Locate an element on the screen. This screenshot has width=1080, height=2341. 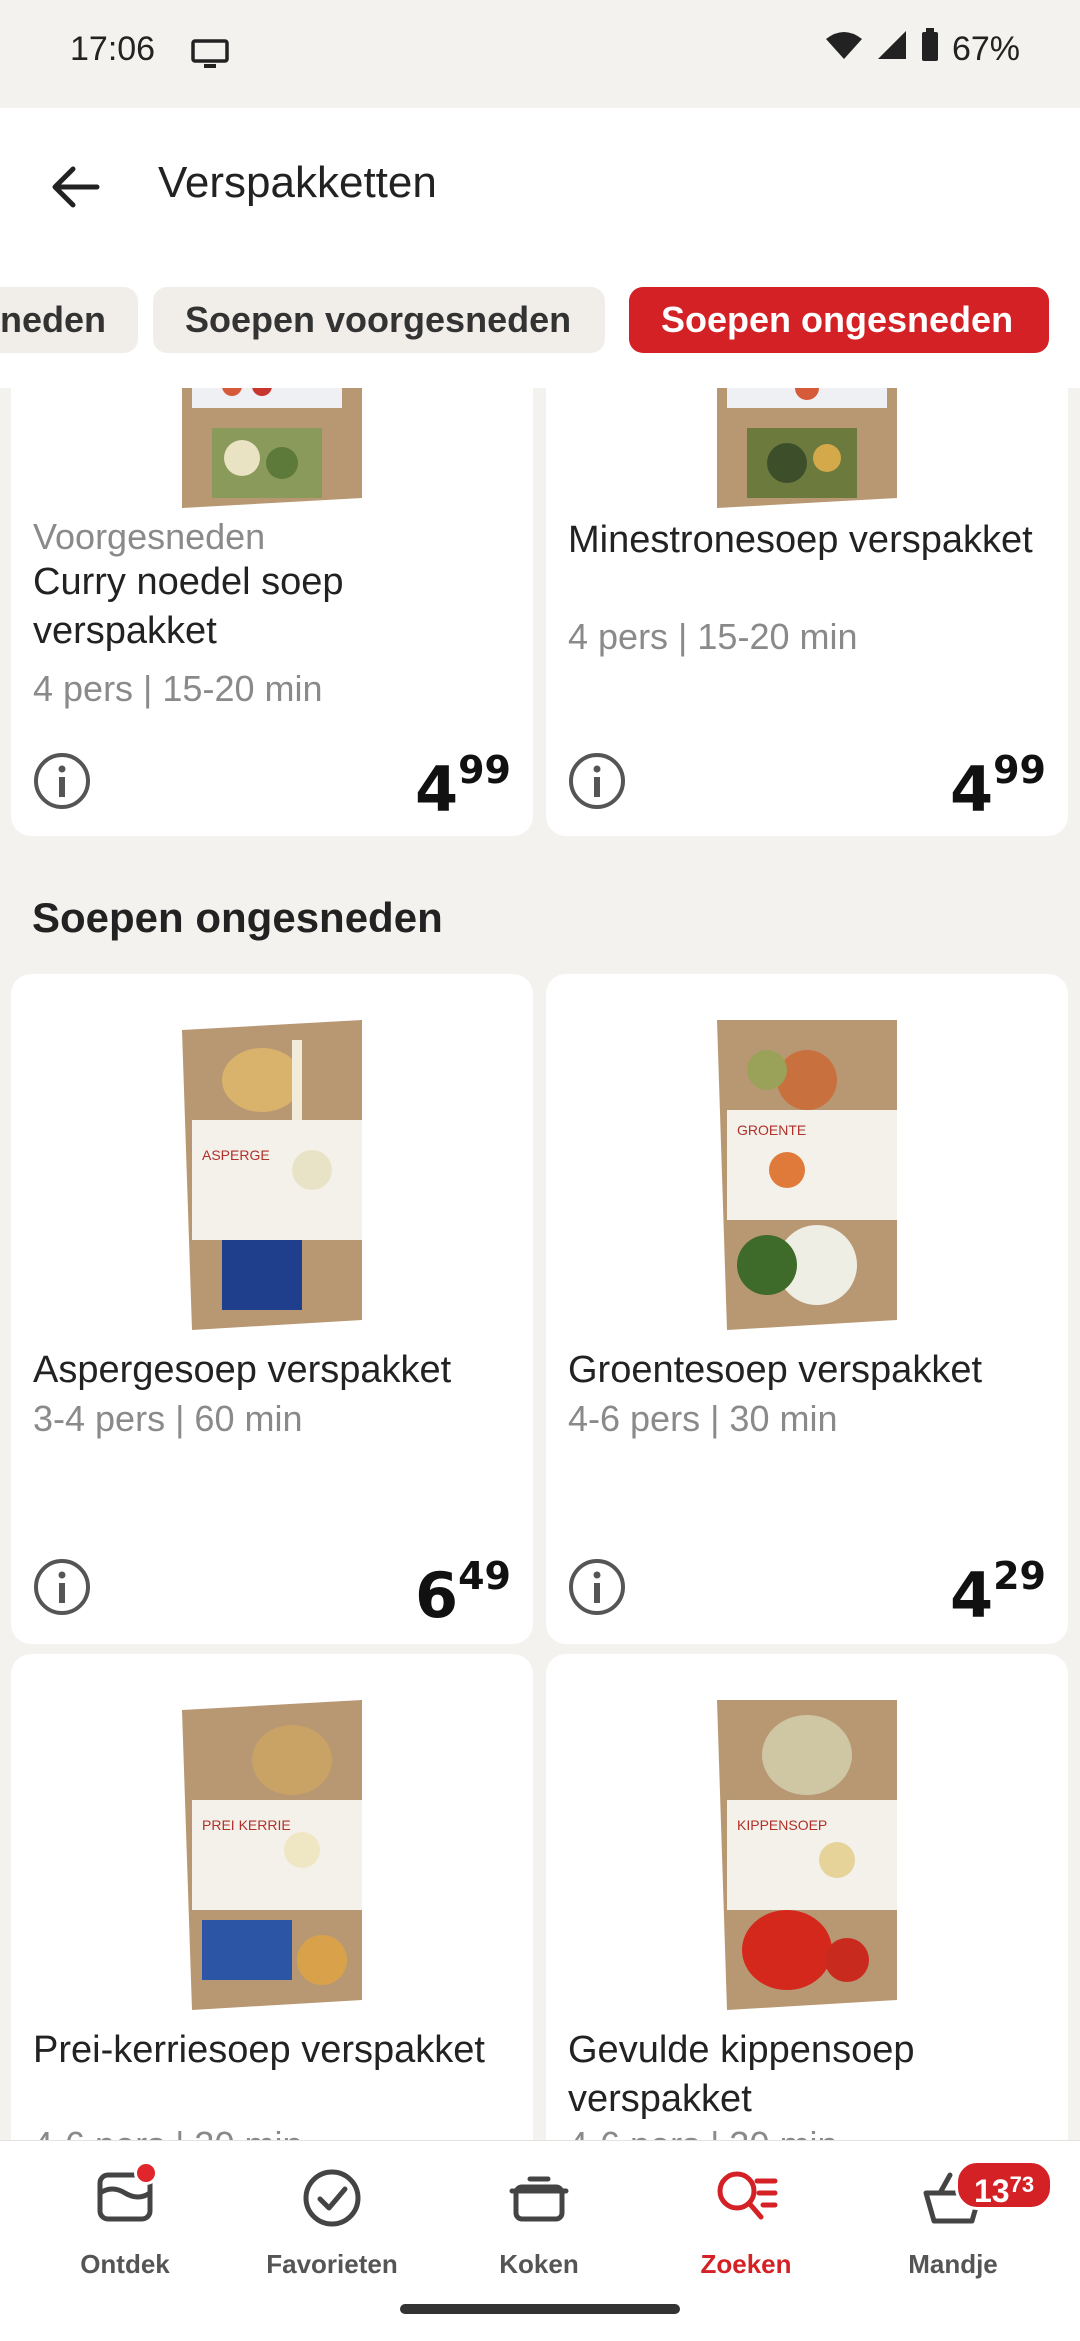
back-button is located at coordinates (75, 187).